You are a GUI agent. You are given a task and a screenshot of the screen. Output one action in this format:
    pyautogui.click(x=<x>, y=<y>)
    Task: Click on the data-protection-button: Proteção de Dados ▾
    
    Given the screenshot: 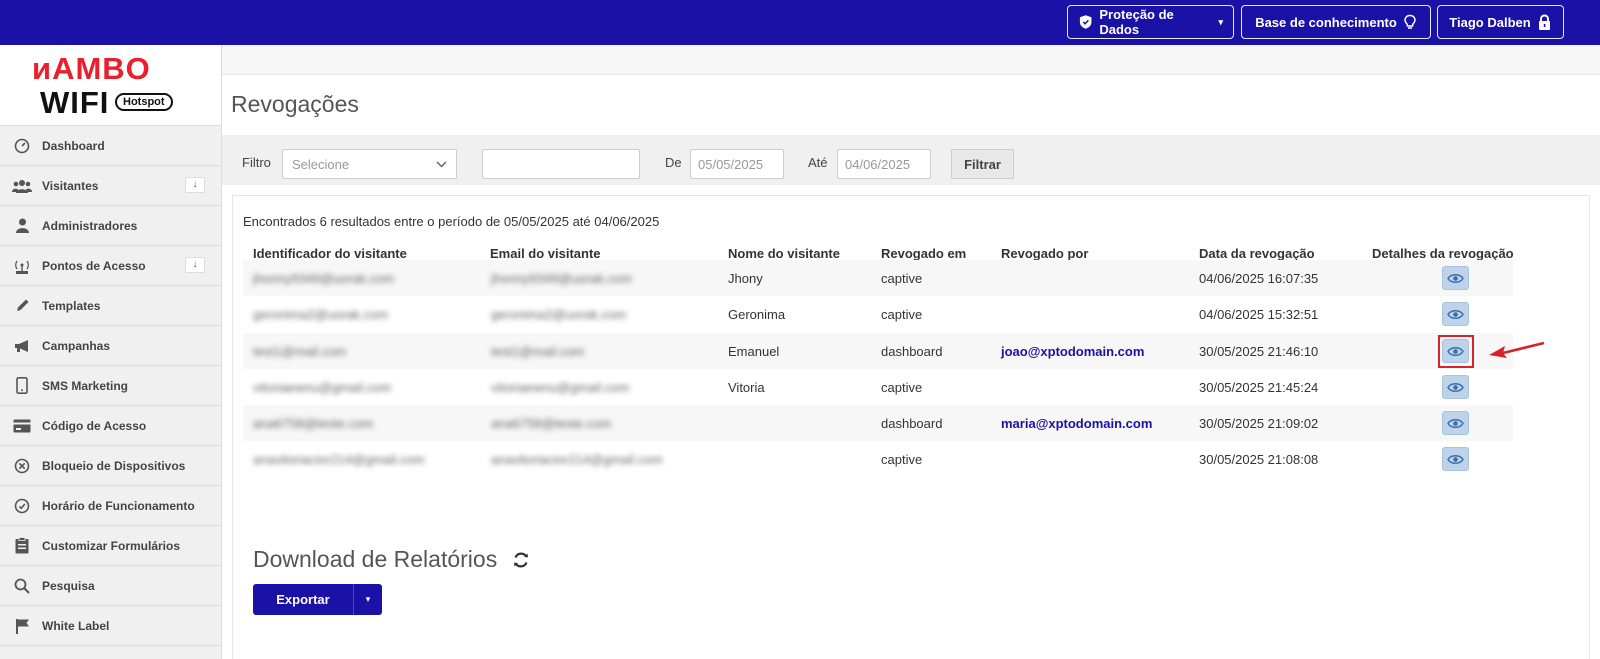 What is the action you would take?
    pyautogui.click(x=1150, y=22)
    